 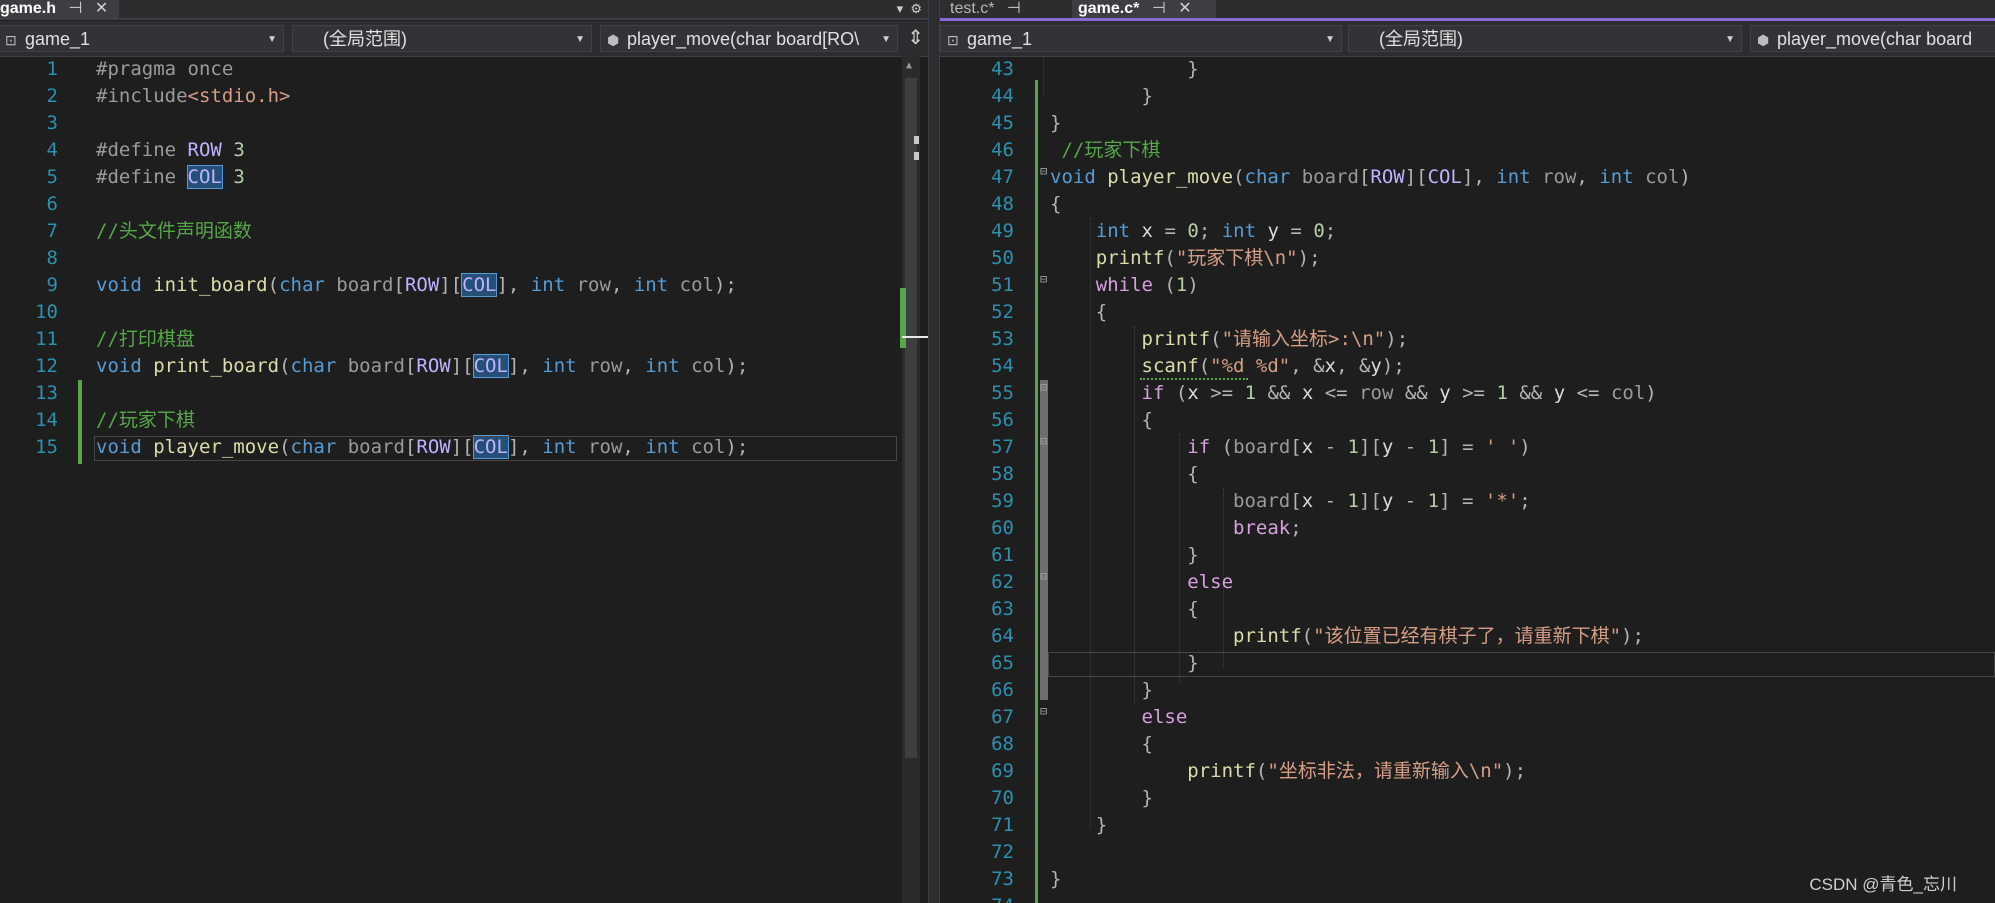 I want to click on line-number: 64, so click(x=1002, y=636).